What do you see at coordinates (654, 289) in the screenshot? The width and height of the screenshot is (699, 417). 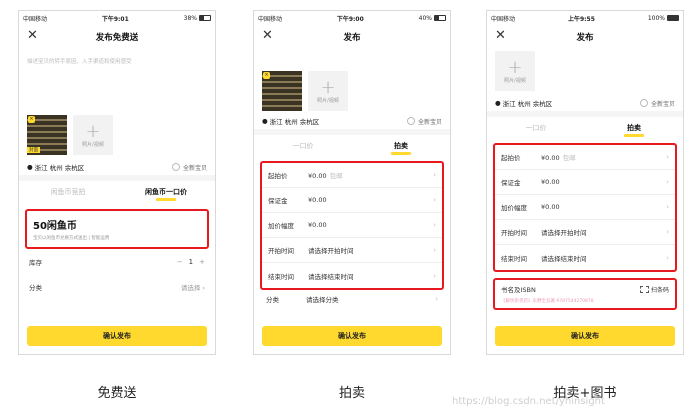 I see `scan-barcode-button: 扫条码` at bounding box center [654, 289].